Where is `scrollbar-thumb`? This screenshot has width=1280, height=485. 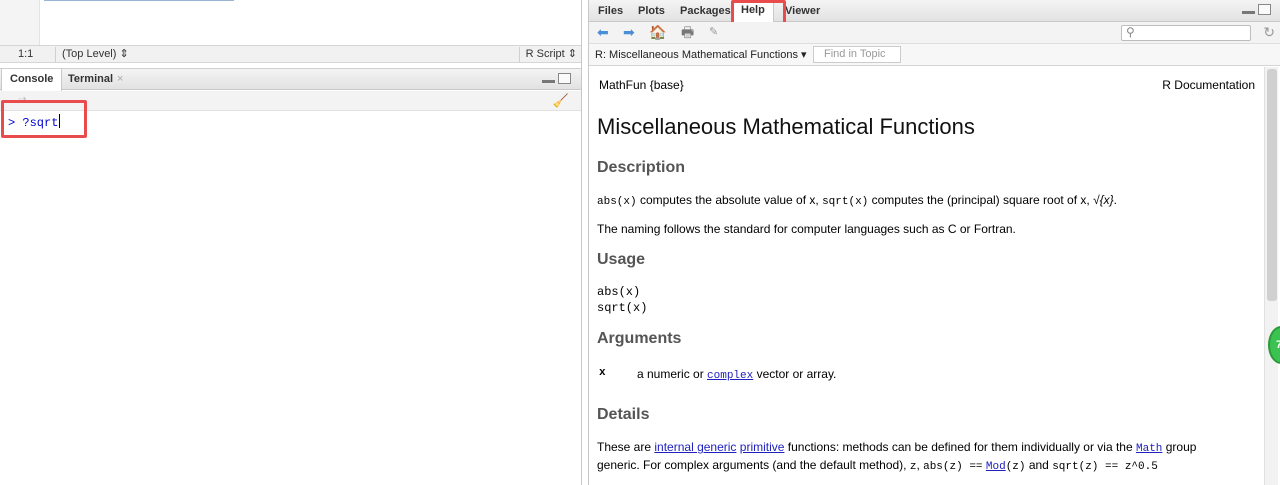
scrollbar-thumb is located at coordinates (1272, 185).